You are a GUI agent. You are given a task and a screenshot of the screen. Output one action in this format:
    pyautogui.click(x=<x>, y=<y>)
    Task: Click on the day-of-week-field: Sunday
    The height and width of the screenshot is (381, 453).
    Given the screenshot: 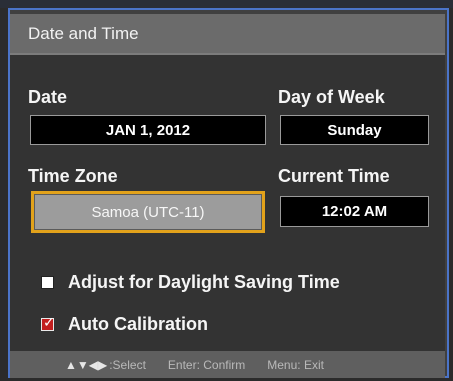 What is the action you would take?
    pyautogui.click(x=354, y=130)
    